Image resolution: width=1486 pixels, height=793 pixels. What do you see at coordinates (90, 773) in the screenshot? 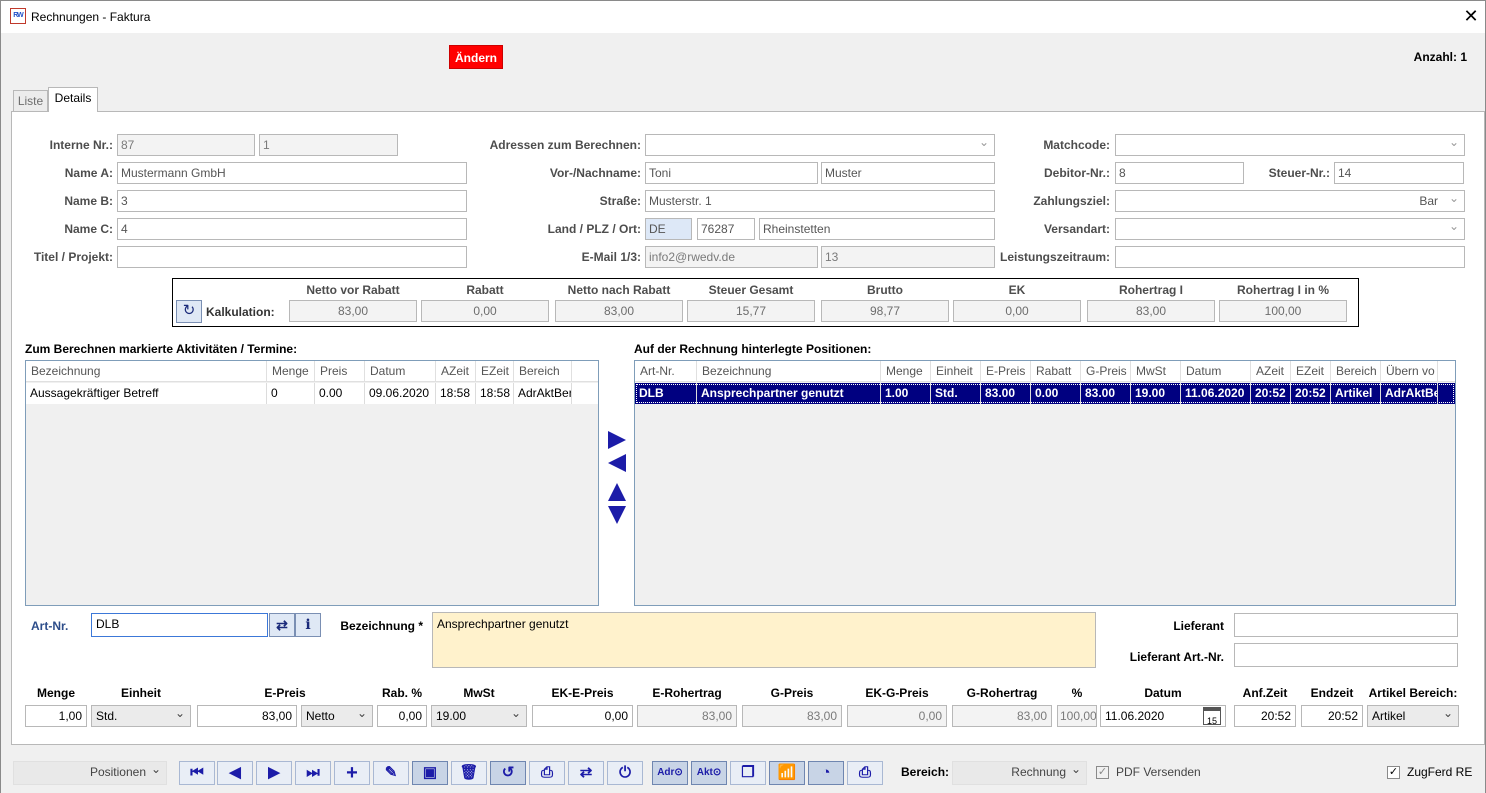
I see `positionen-select: Positionen` at bounding box center [90, 773].